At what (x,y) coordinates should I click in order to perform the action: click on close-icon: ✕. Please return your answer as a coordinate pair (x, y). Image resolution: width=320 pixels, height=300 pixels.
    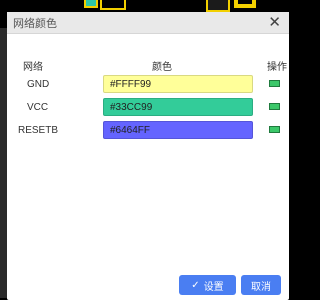
    Looking at the image, I should click on (274, 22).